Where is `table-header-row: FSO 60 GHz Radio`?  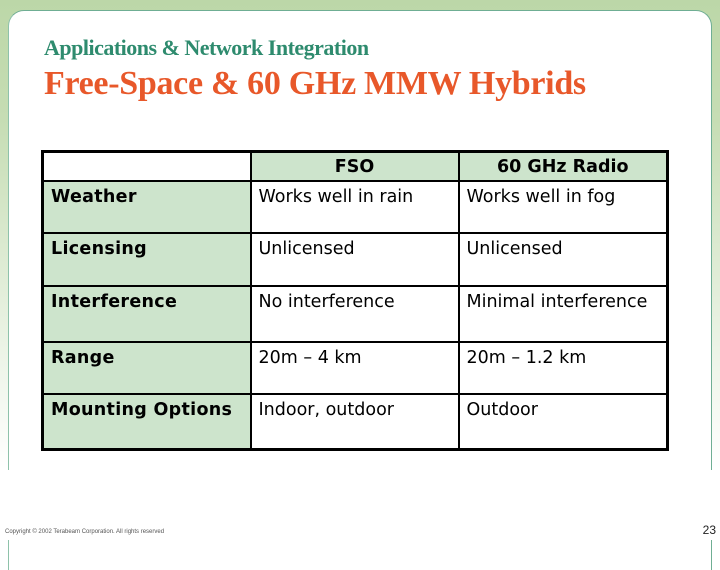 table-header-row: FSO 60 GHz Radio is located at coordinates (355, 166).